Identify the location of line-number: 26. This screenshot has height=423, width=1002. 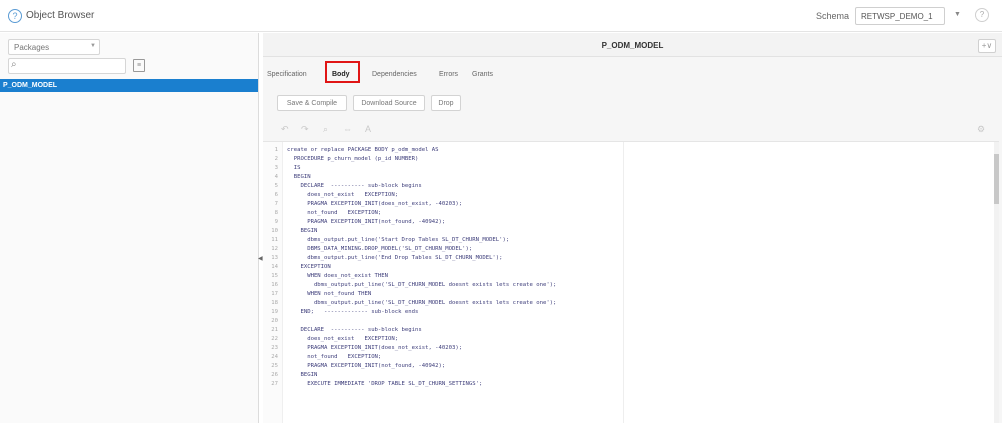
(274, 375).